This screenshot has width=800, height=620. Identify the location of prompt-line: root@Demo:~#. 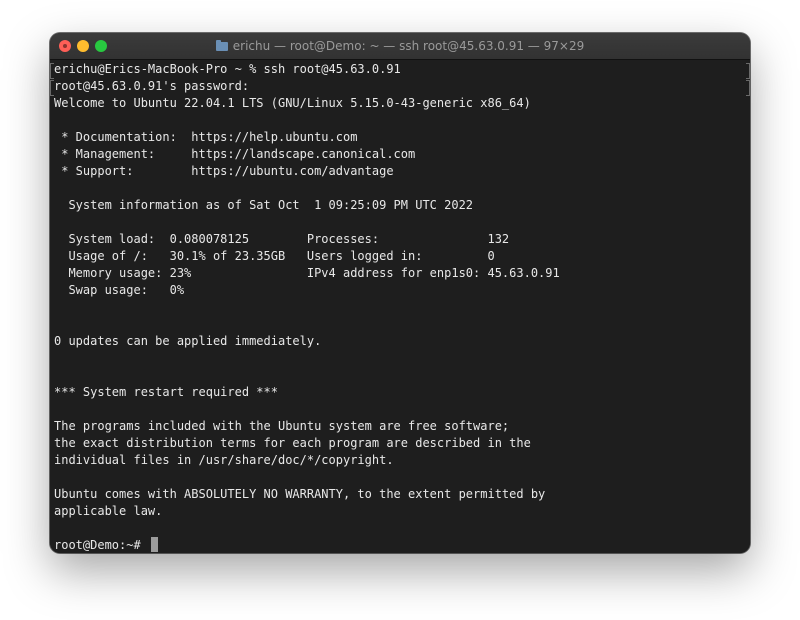
(402, 545).